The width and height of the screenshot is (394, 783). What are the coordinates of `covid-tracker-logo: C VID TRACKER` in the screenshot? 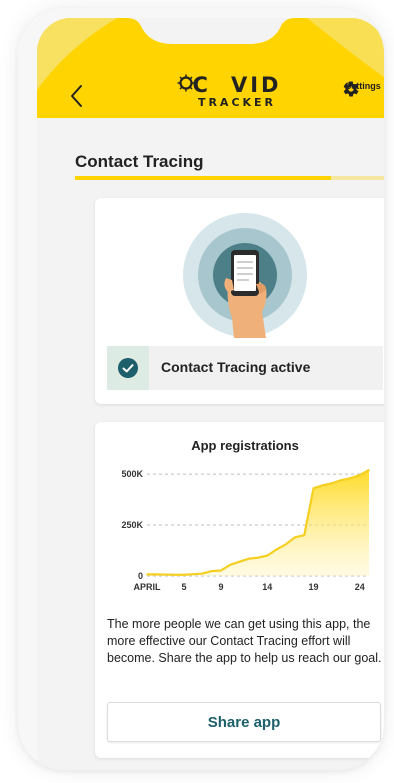 It's located at (237, 94).